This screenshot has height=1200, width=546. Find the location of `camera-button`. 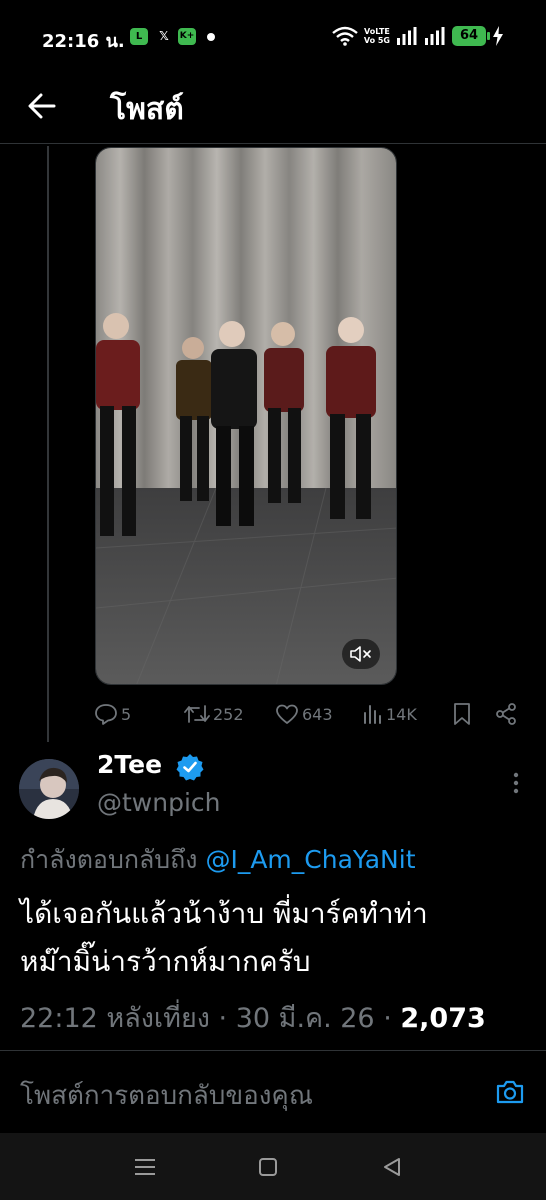

camera-button is located at coordinates (510, 1092).